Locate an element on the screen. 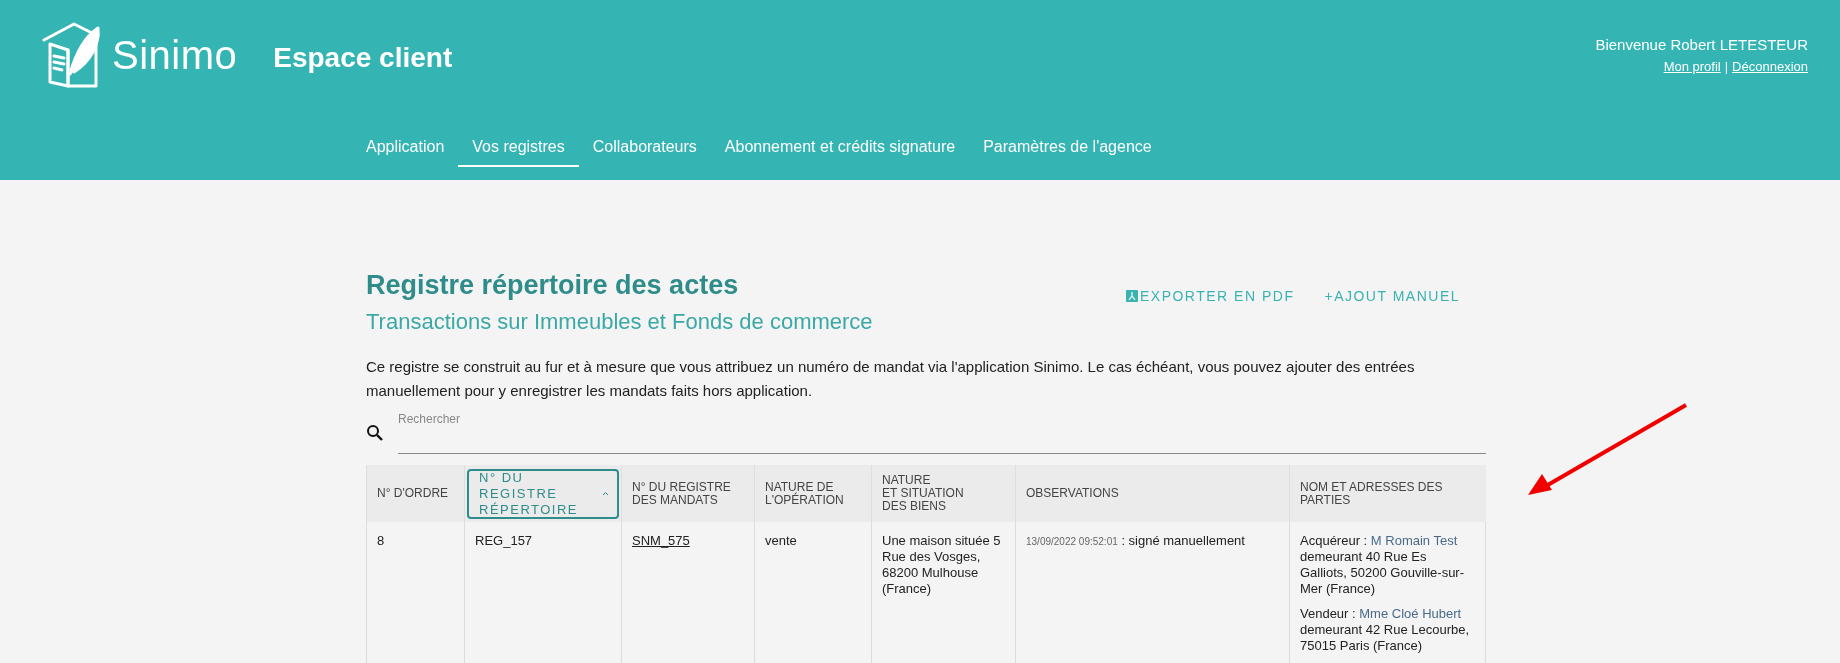 Image resolution: width=1840 pixels, height=663 pixels. nav-tab: Collaborateurs is located at coordinates (644, 147).